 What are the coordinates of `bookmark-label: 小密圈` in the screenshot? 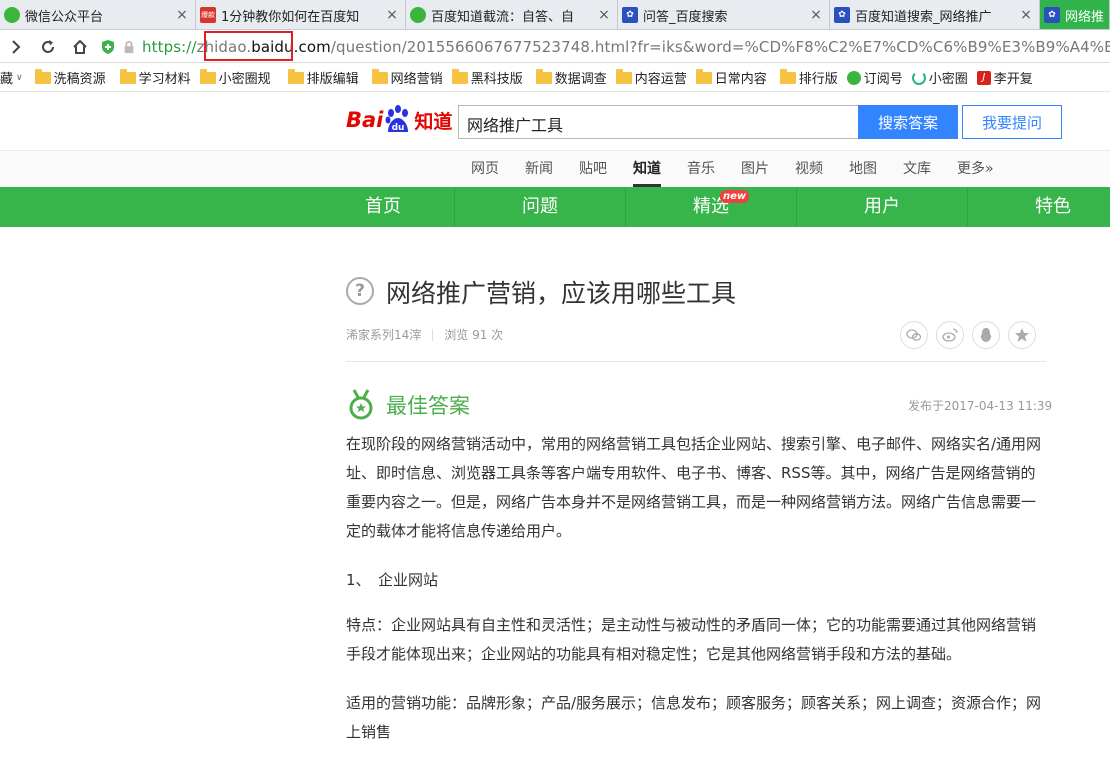 It's located at (948, 79).